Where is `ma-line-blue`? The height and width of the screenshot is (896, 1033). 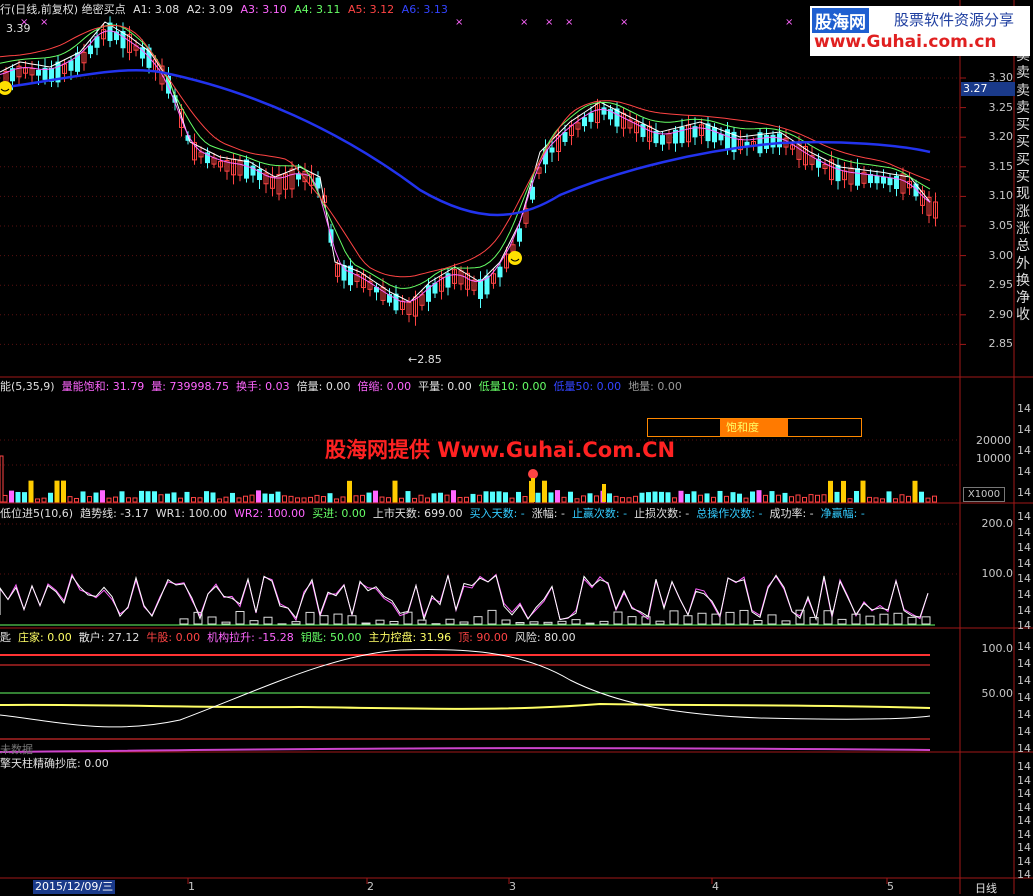
ma-line-blue is located at coordinates (465, 142).